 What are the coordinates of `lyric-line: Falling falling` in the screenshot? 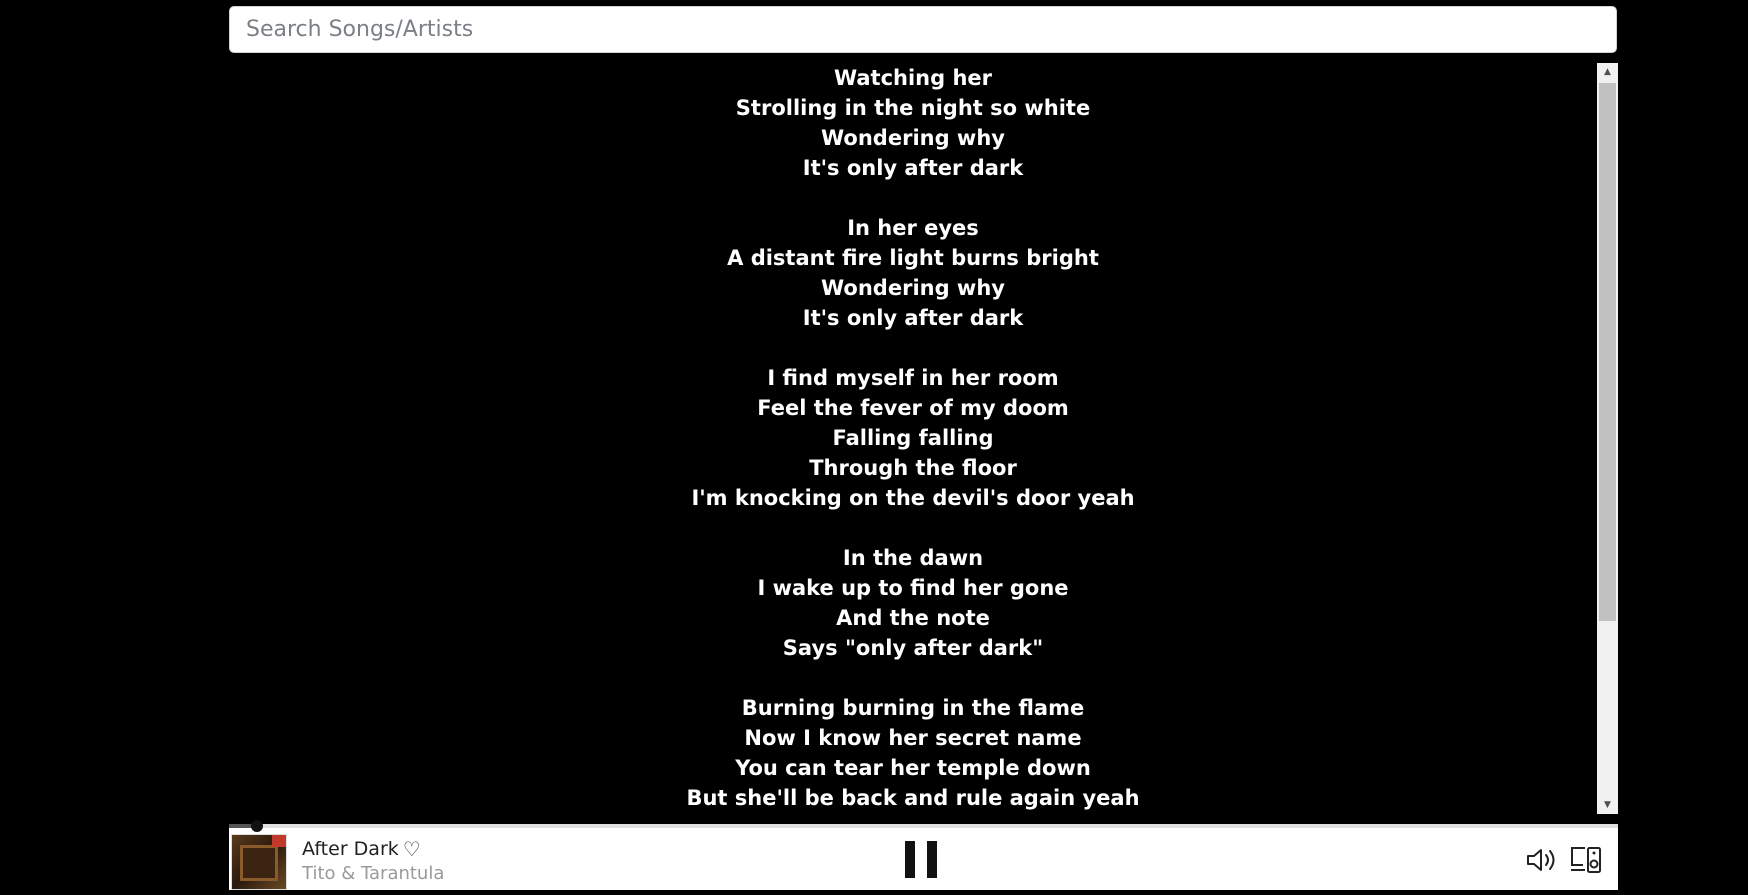 It's located at (913, 438).